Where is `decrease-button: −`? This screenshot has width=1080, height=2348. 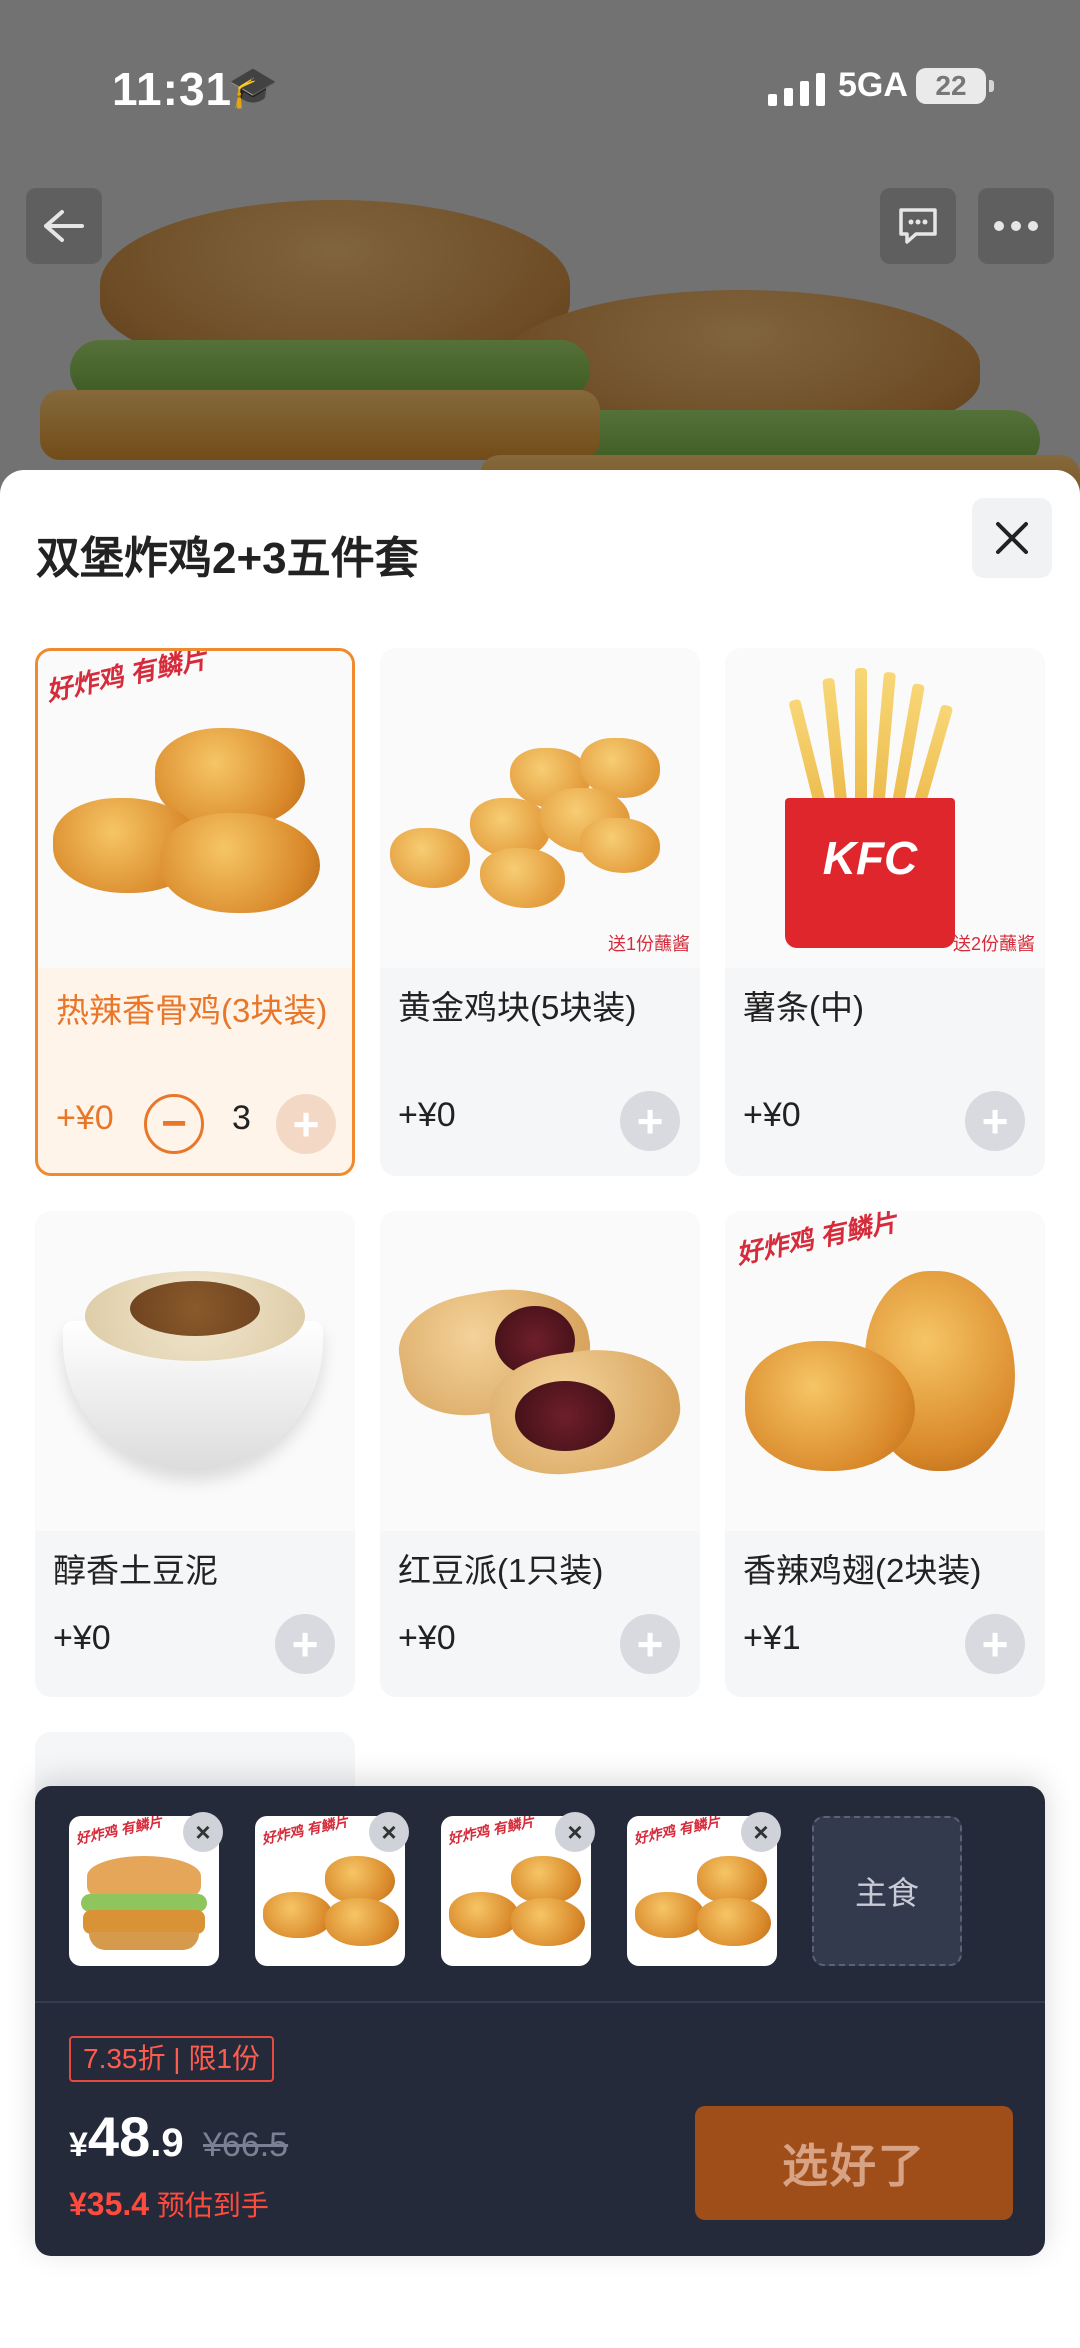 decrease-button: − is located at coordinates (174, 1124).